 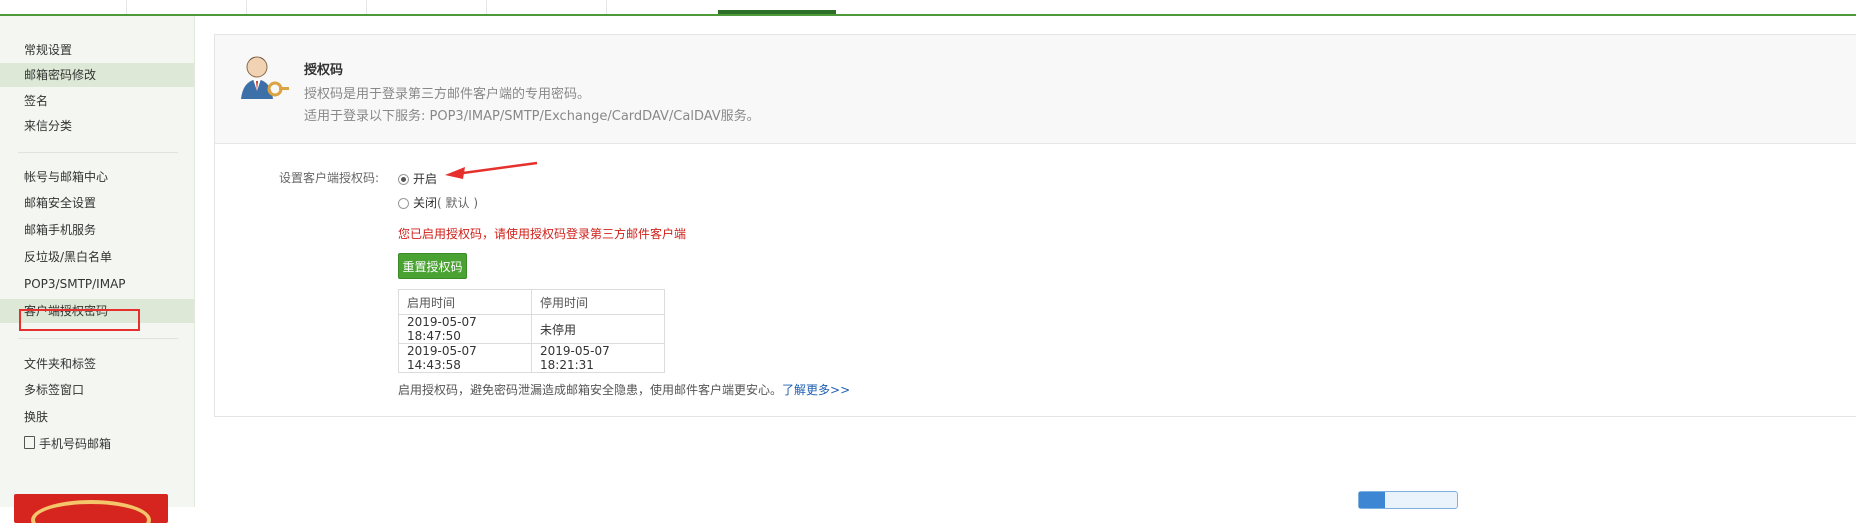 What do you see at coordinates (97, 257) in the screenshot?
I see `sidebar-item-antispam: 反垃圾/黑白名单` at bounding box center [97, 257].